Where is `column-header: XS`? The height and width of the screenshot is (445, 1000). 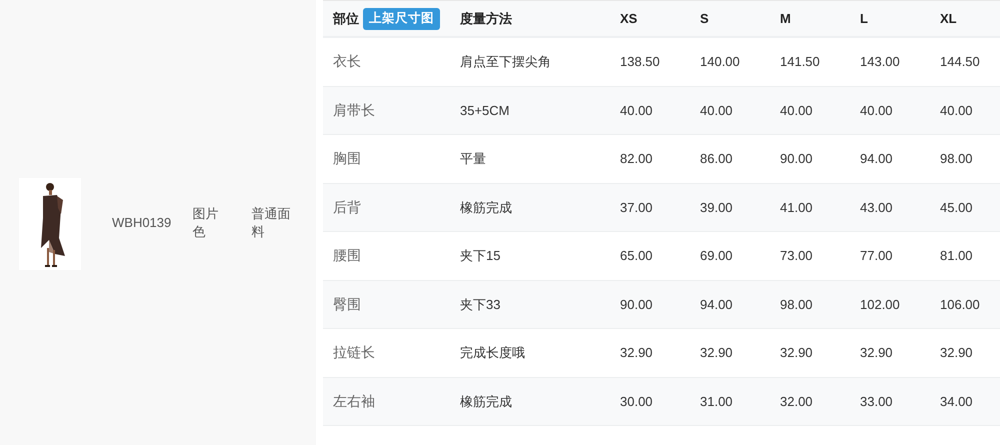 column-header: XS is located at coordinates (629, 18).